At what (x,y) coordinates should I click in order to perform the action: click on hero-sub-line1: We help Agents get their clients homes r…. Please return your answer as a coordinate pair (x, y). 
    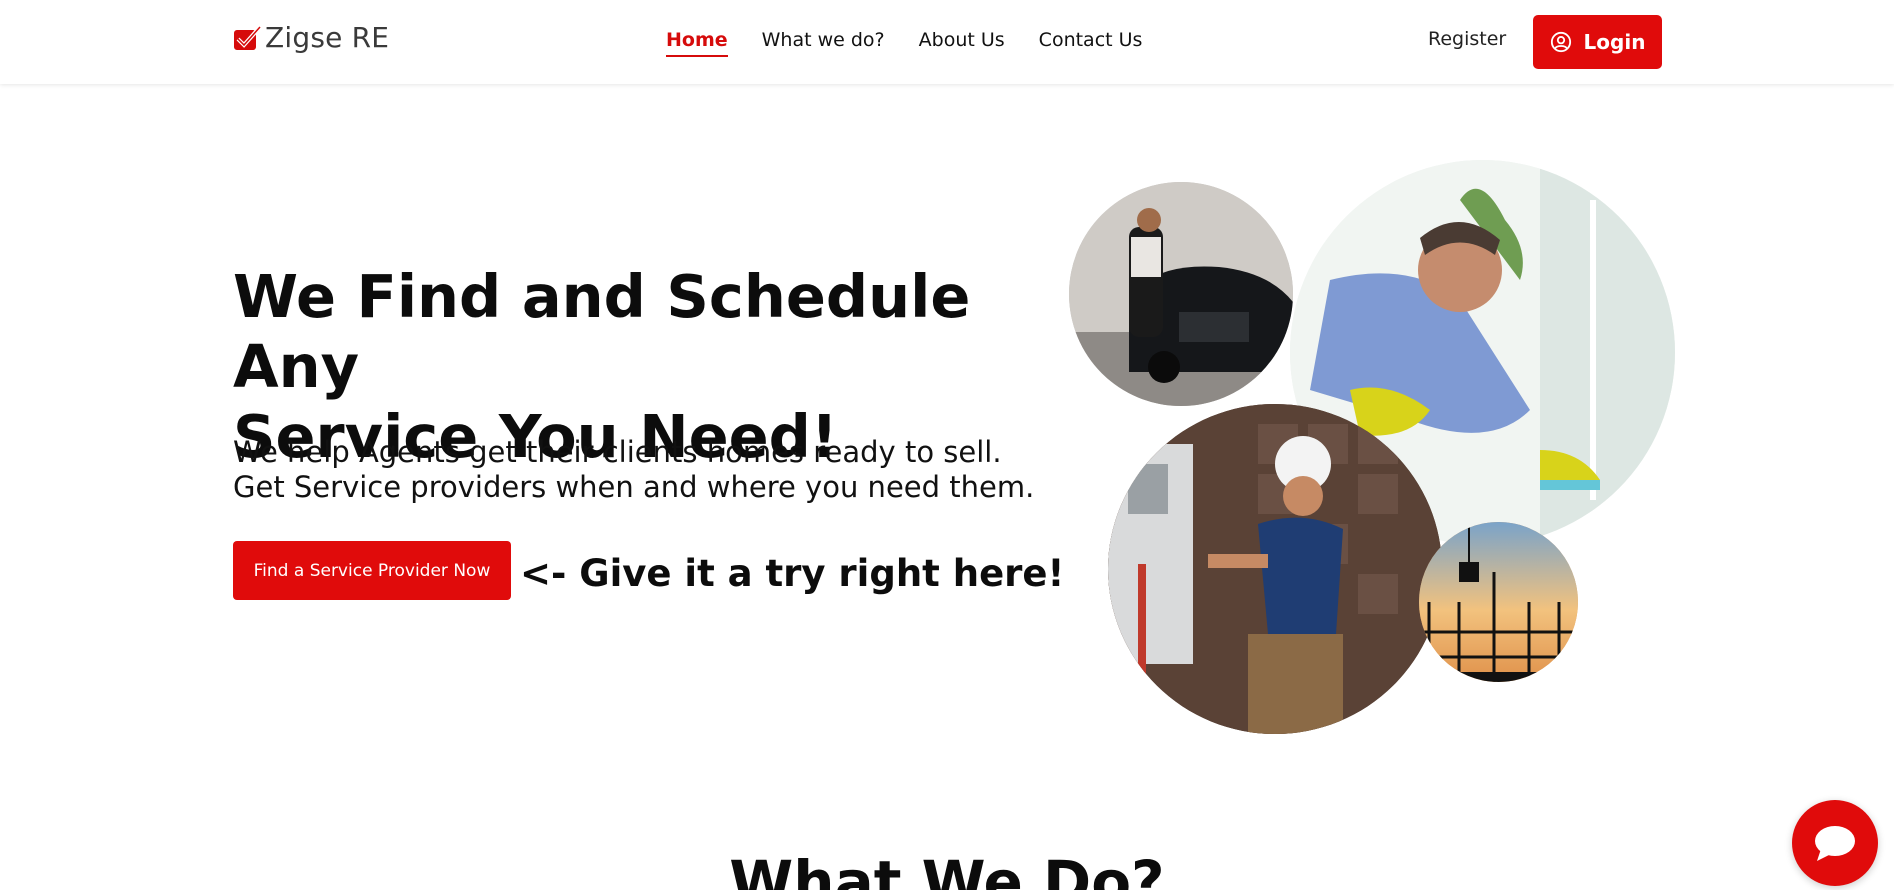
    Looking at the image, I should click on (617, 452).